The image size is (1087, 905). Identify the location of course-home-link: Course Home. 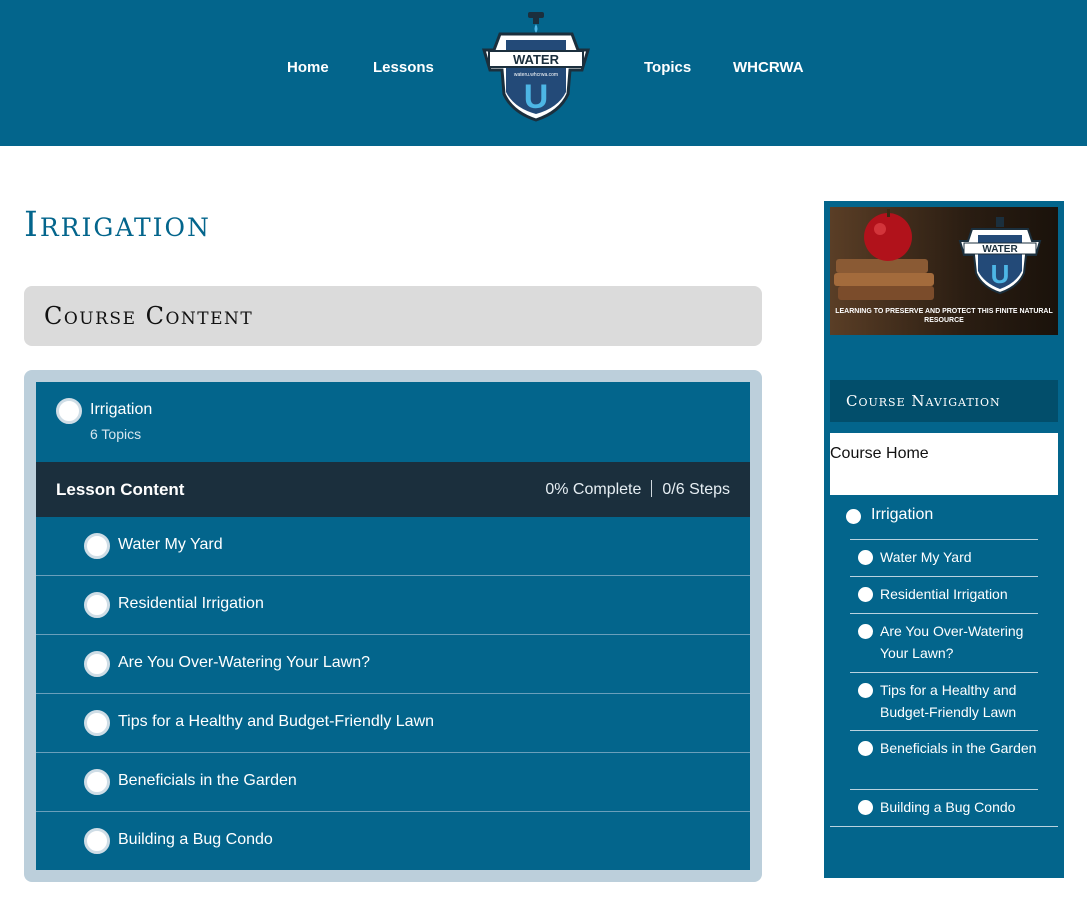
(879, 454).